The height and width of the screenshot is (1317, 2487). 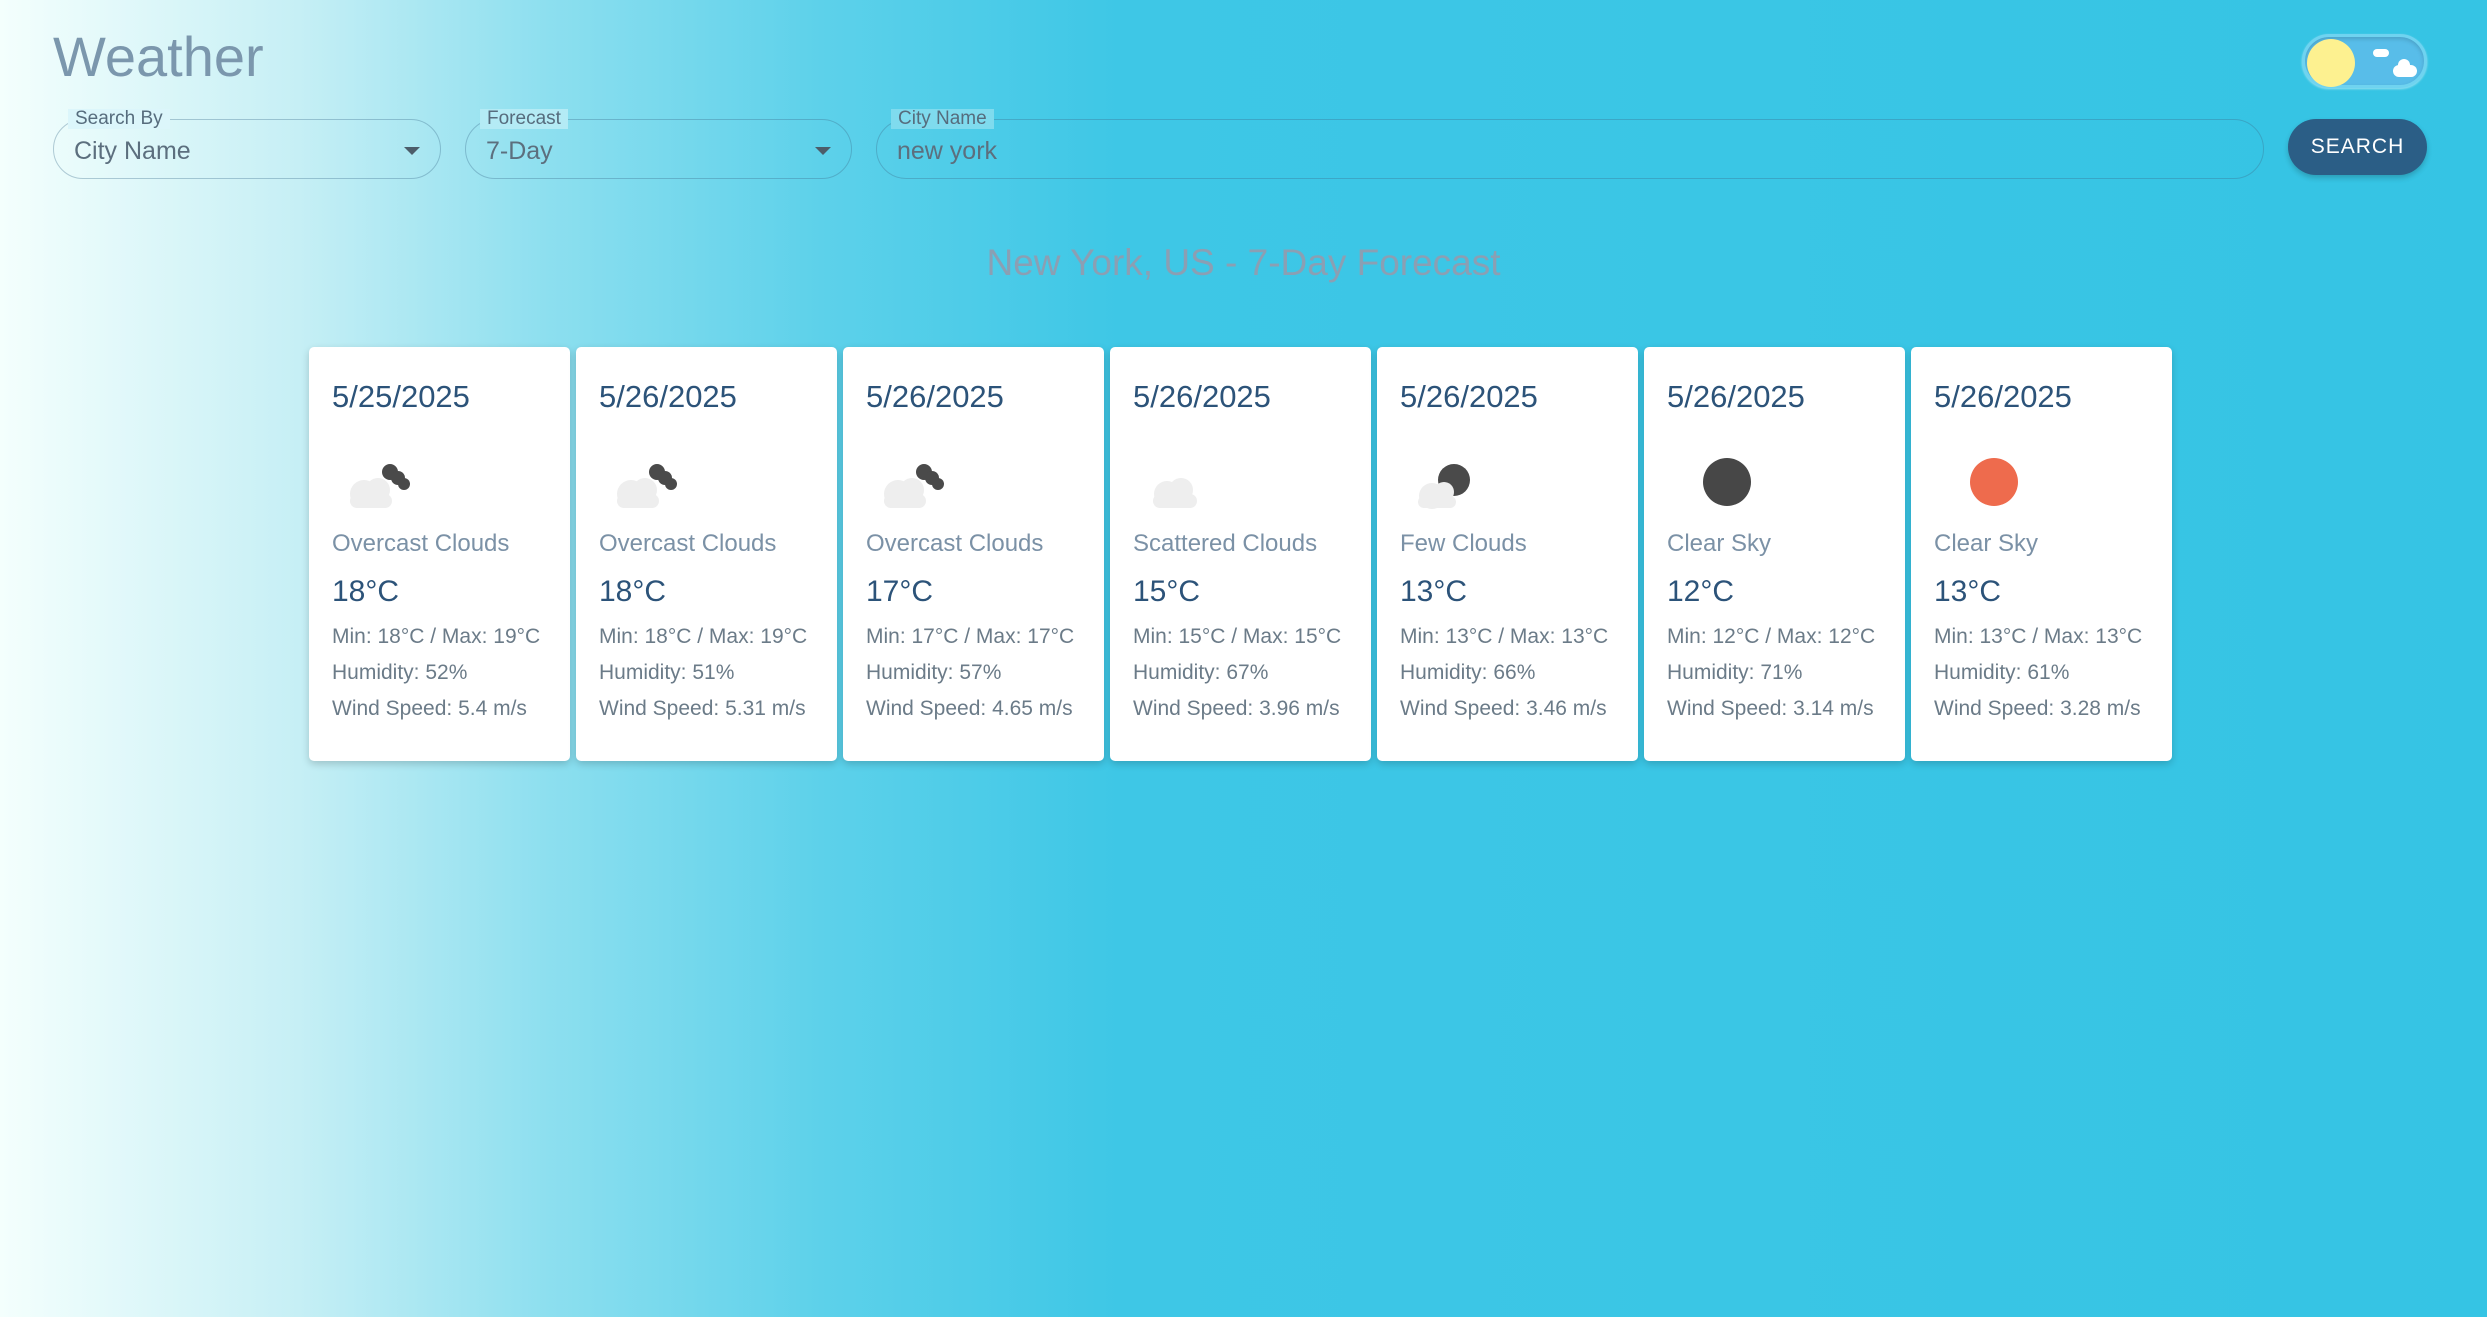 I want to click on sun-icon, so click(x=2331, y=63).